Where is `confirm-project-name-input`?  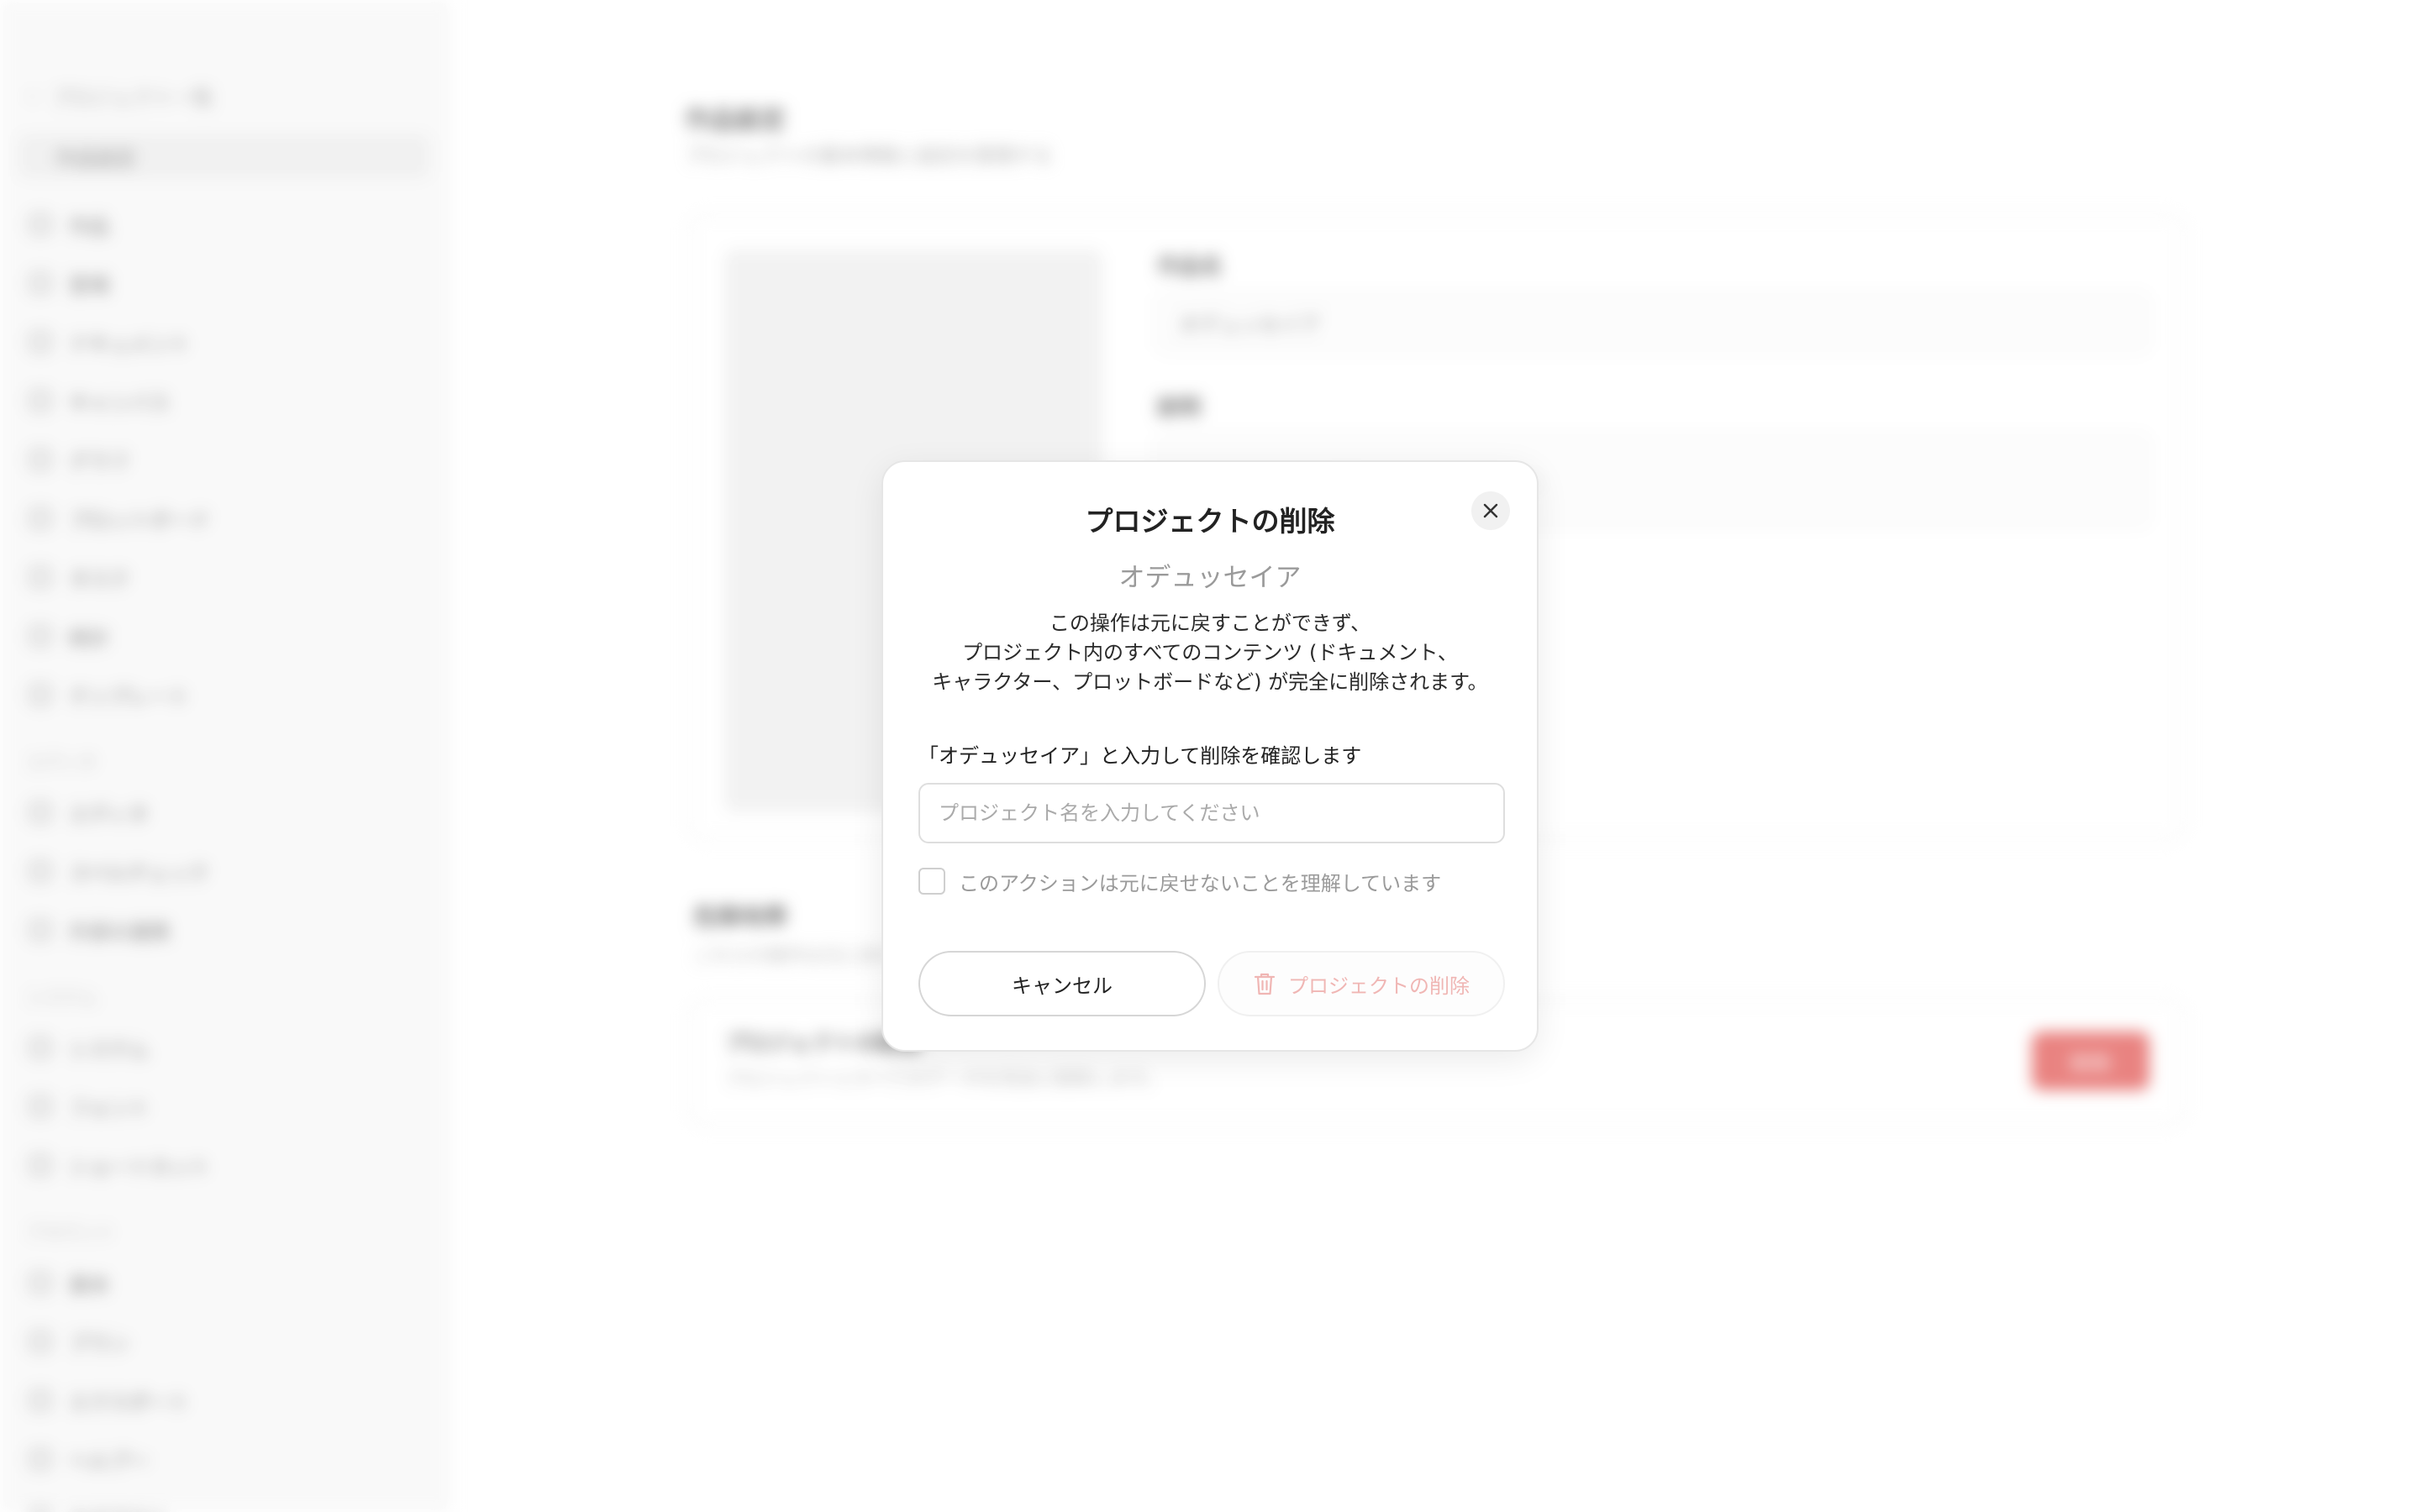 confirm-project-name-input is located at coordinates (1211, 813).